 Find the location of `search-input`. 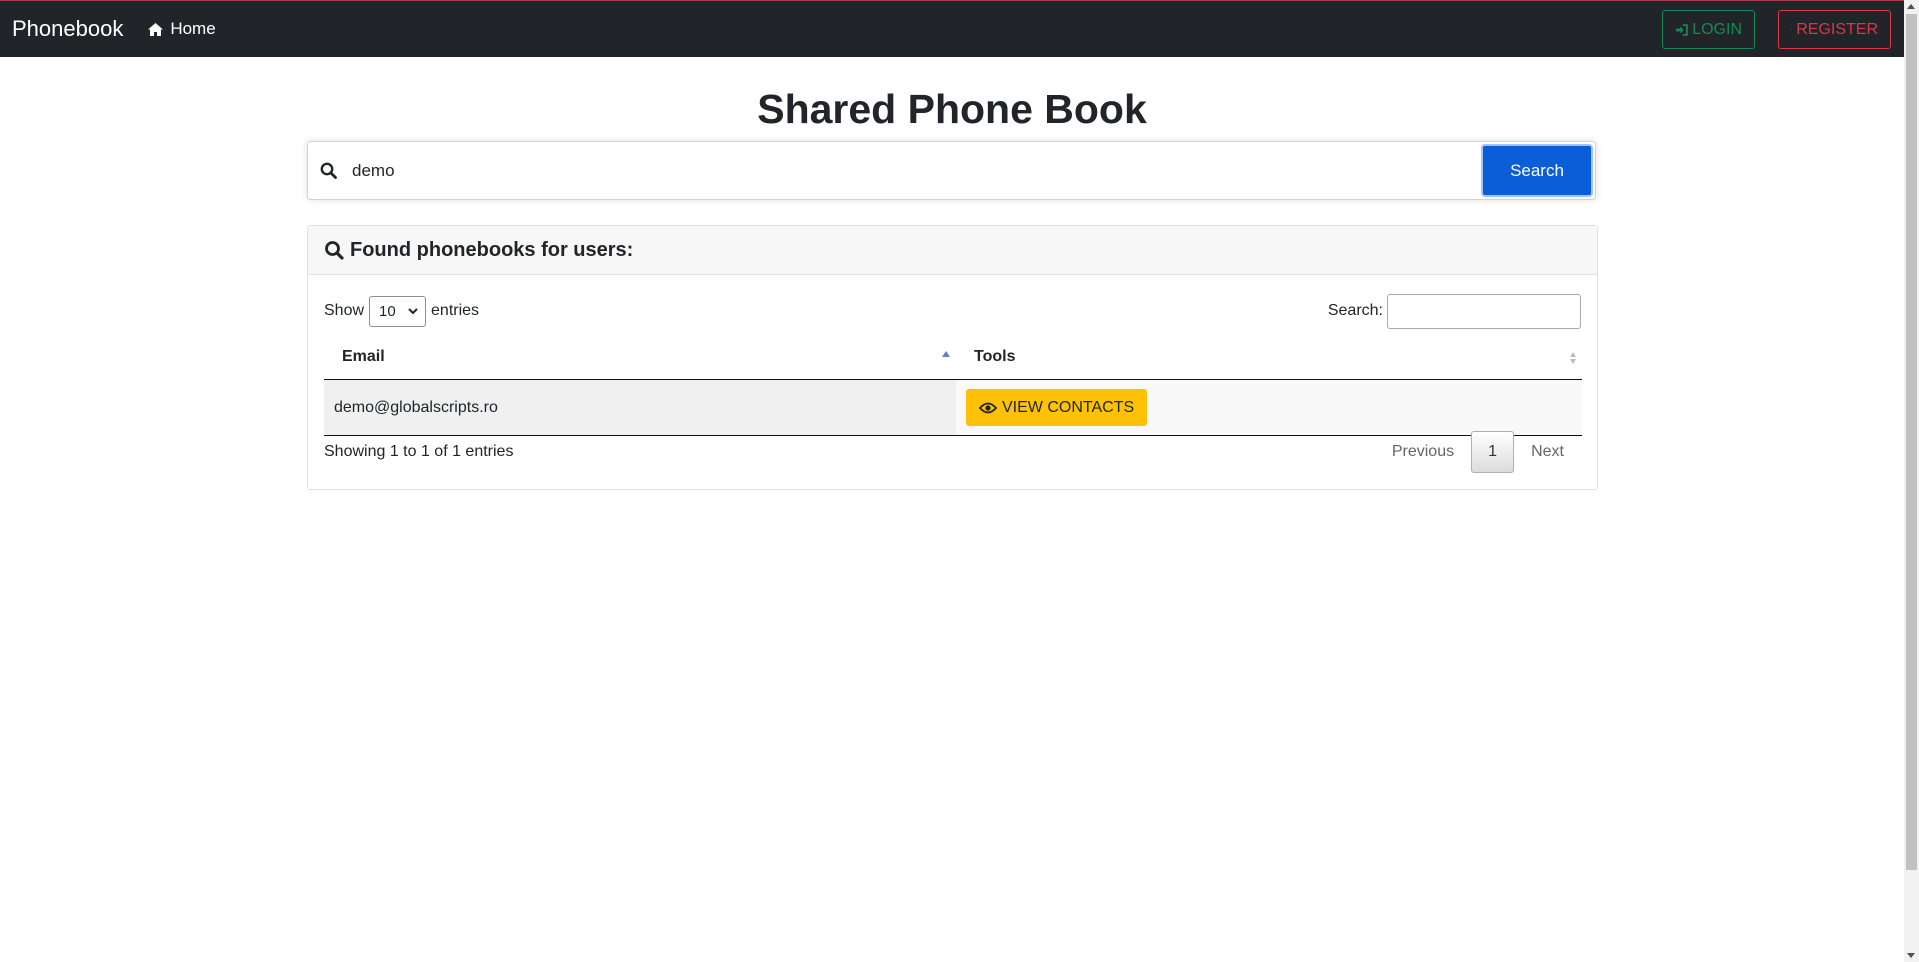

search-input is located at coordinates (913, 170).